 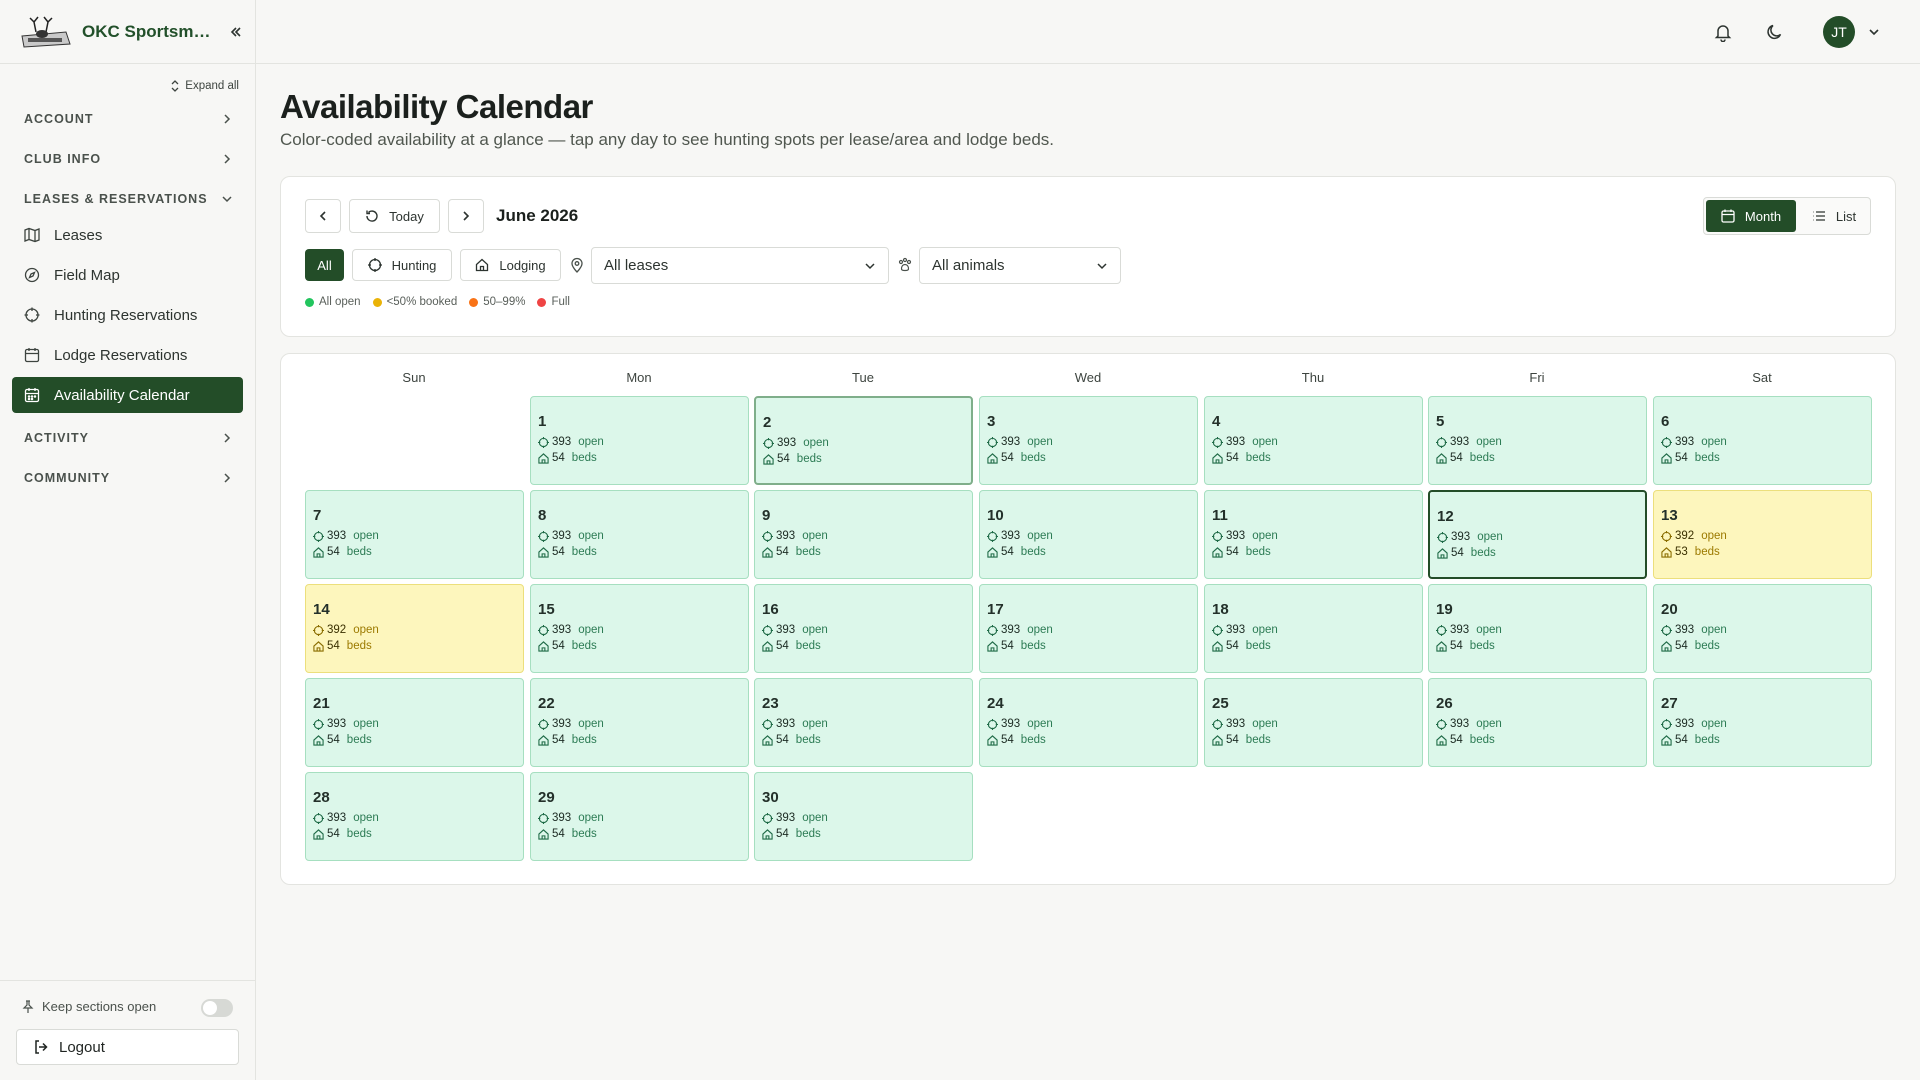 What do you see at coordinates (414, 534) in the screenshot?
I see `calendar-day-cell: 7 393 open 54 beds` at bounding box center [414, 534].